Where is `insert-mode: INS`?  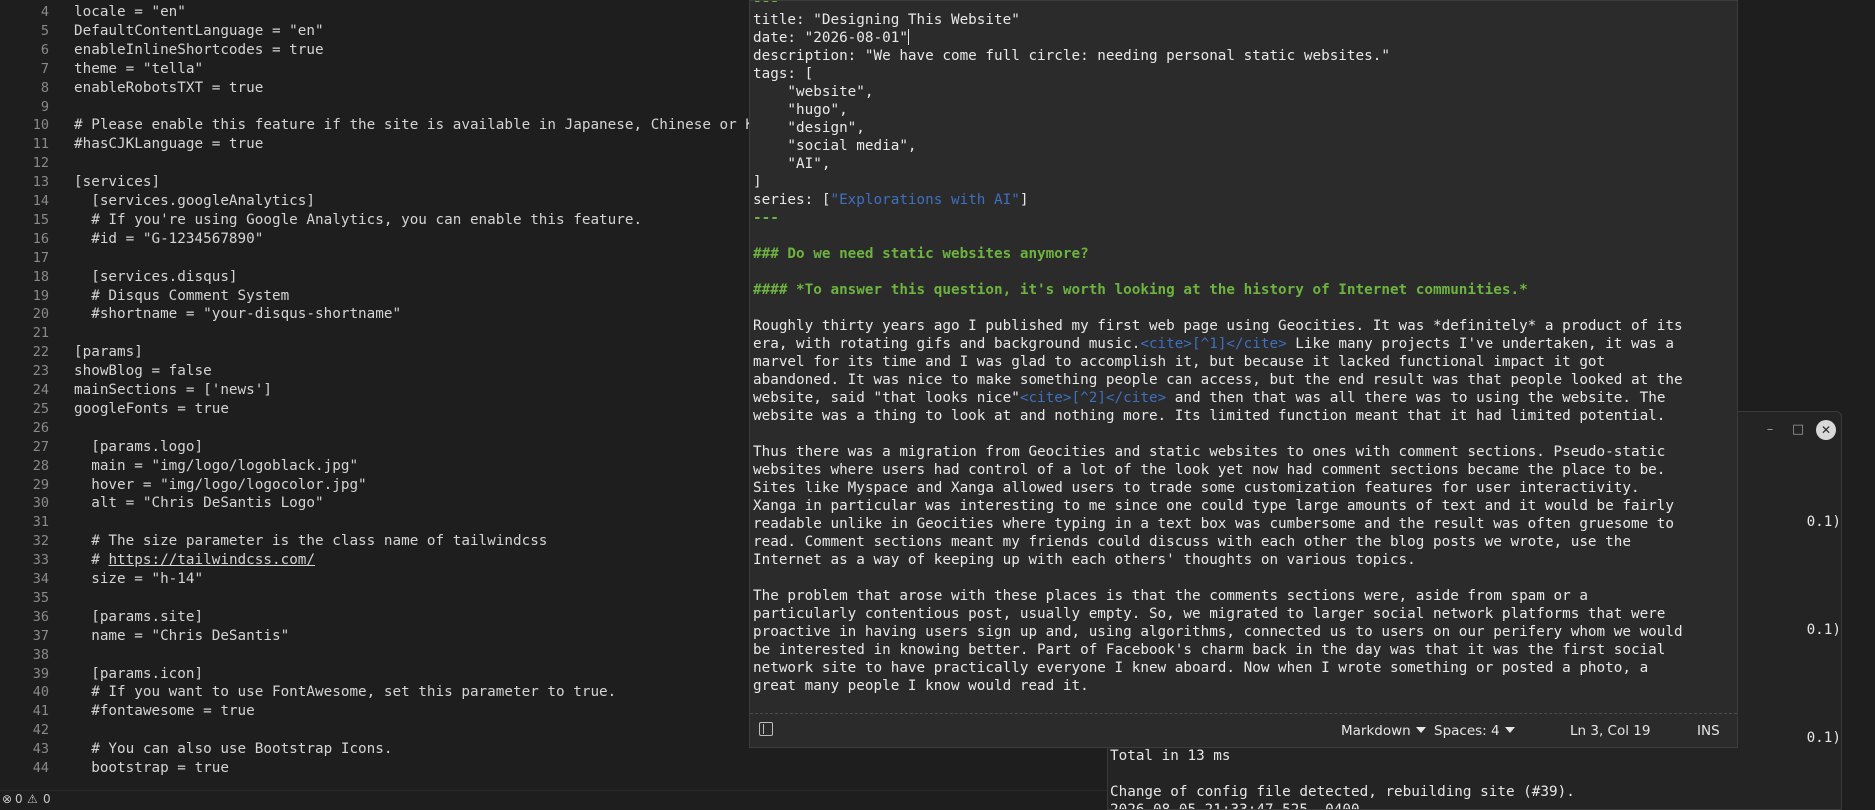 insert-mode: INS is located at coordinates (1708, 731).